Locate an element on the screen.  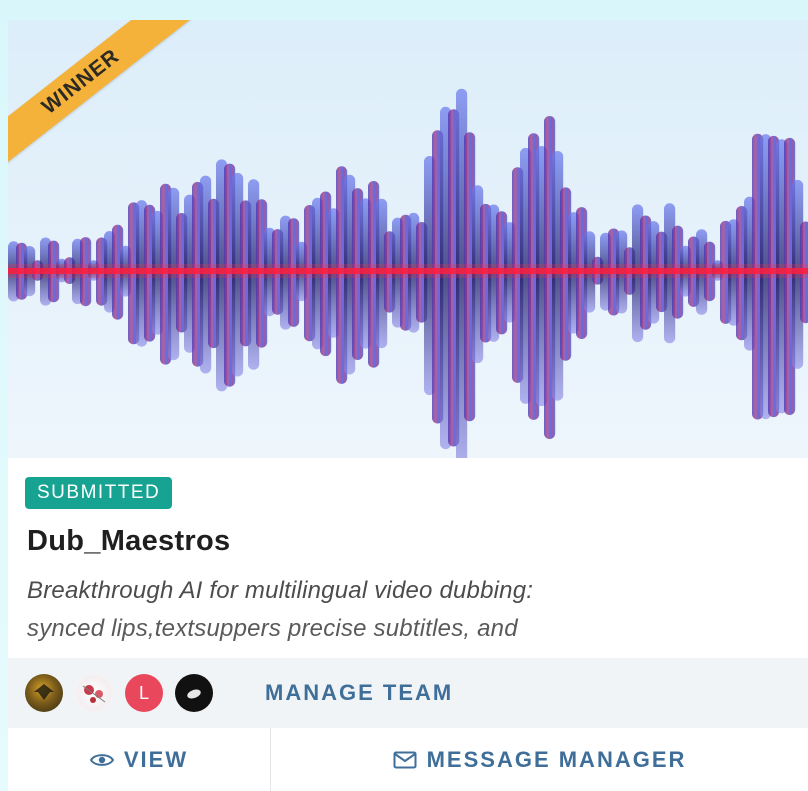
avatar-initial: L is located at coordinates (143, 692).